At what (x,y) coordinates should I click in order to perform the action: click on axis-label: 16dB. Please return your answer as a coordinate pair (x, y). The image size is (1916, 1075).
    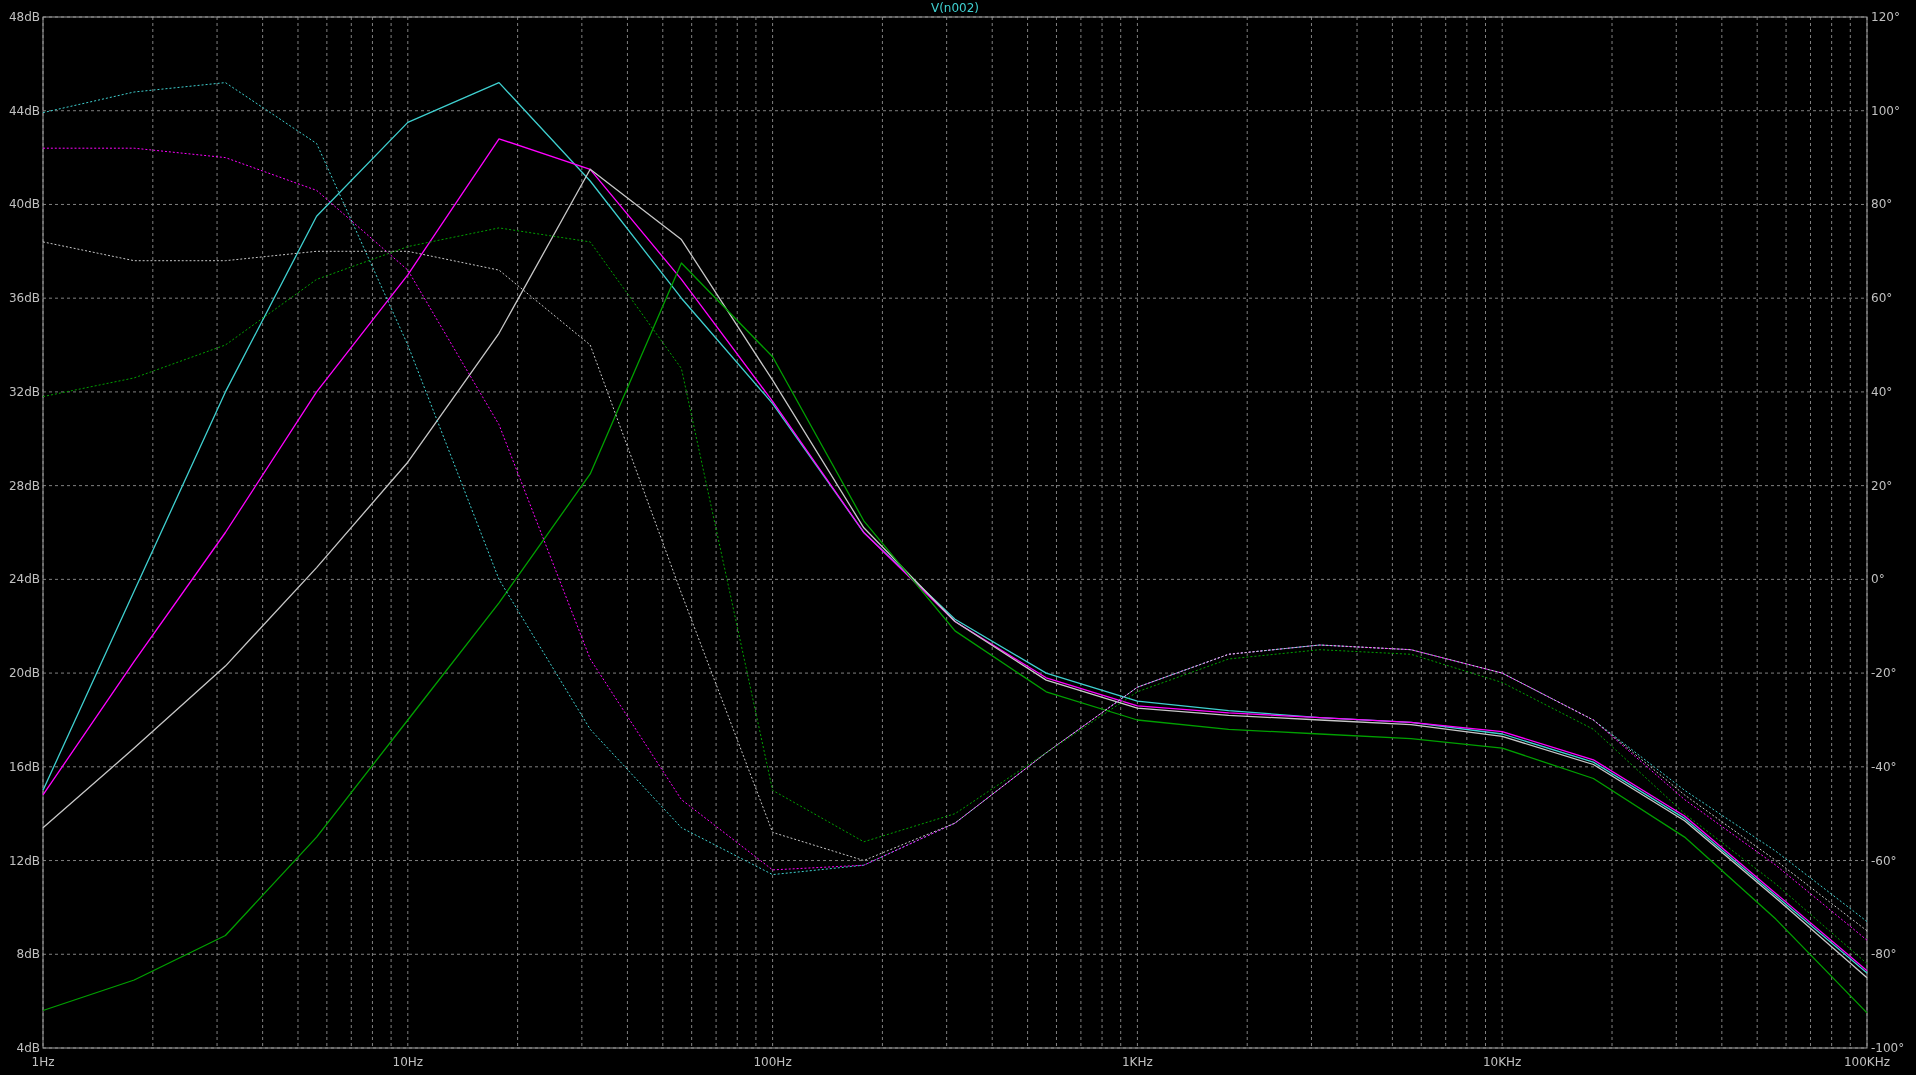
    Looking at the image, I should click on (24, 766).